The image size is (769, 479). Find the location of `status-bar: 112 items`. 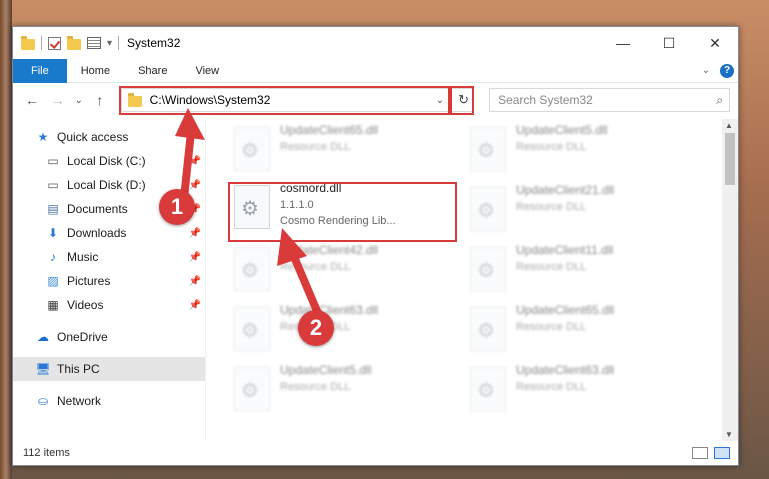

status-bar: 112 items is located at coordinates (375, 453).